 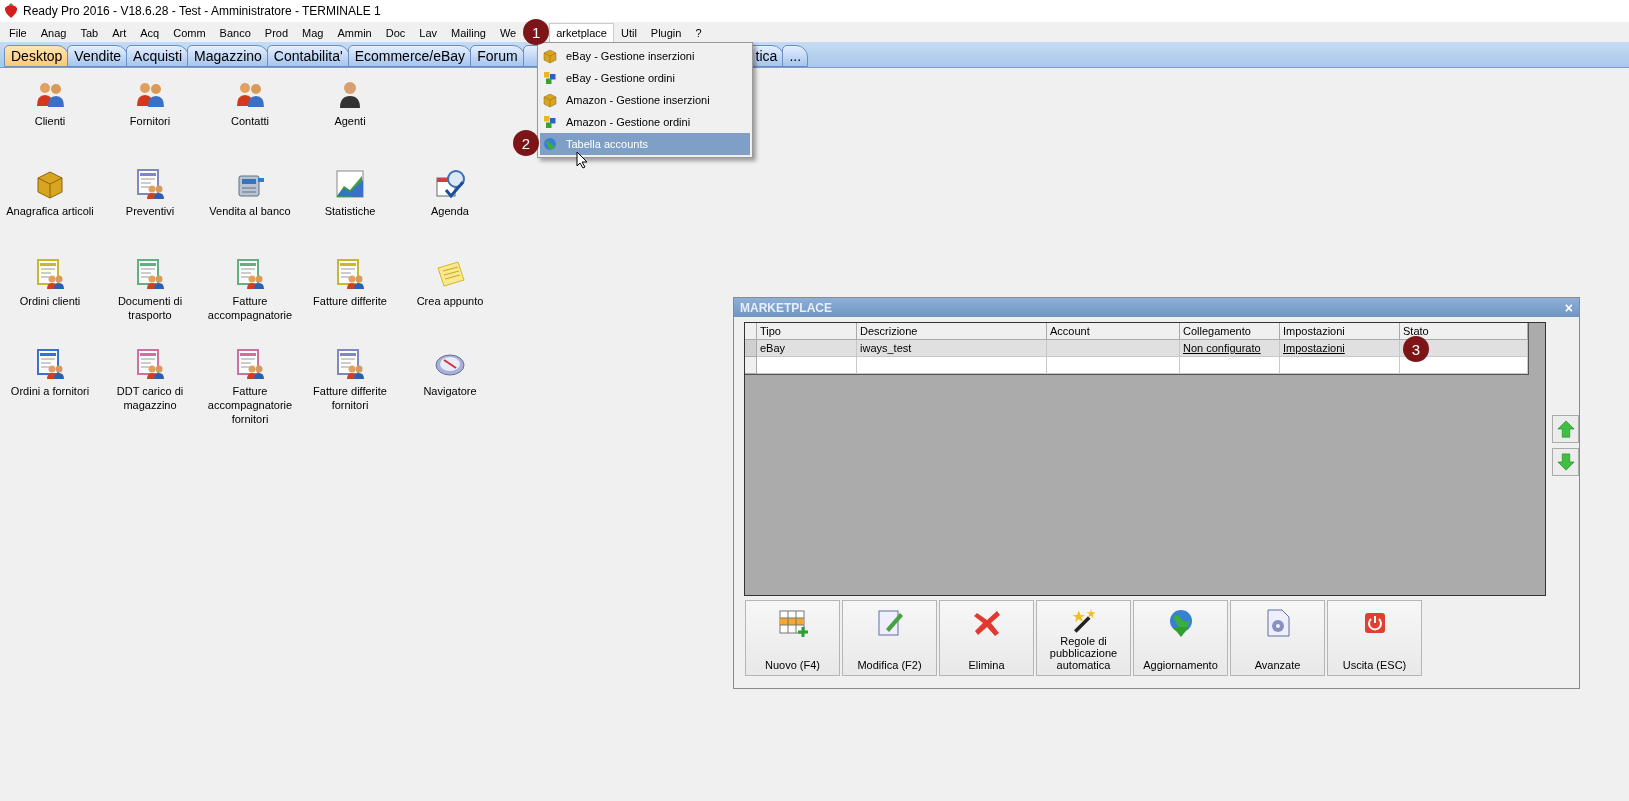 What do you see at coordinates (158, 56) in the screenshot?
I see `tab: Acquisti` at bounding box center [158, 56].